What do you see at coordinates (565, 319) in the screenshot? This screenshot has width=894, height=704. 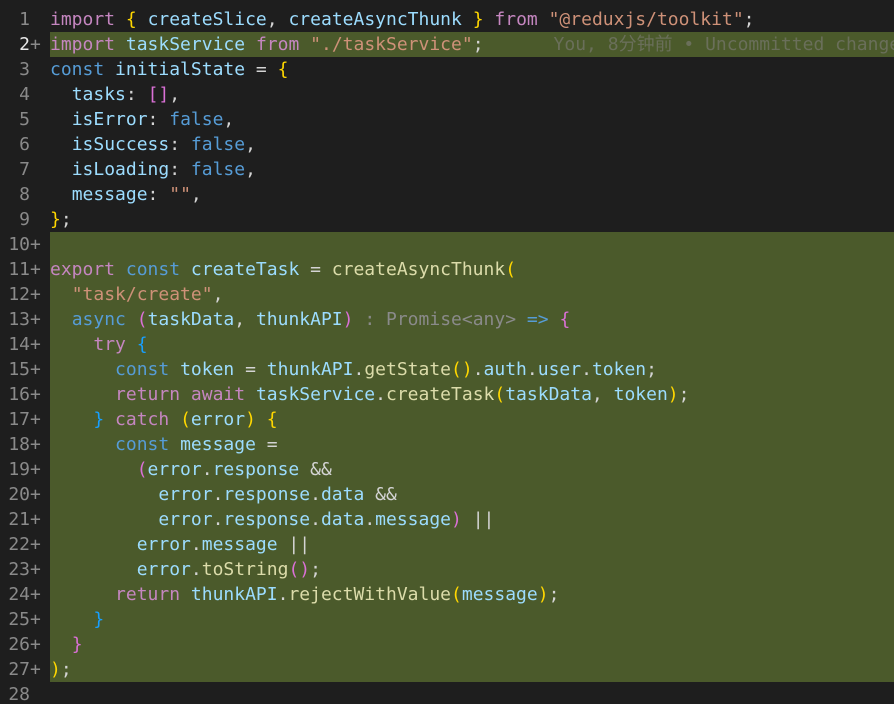 I see `code-token: {` at bounding box center [565, 319].